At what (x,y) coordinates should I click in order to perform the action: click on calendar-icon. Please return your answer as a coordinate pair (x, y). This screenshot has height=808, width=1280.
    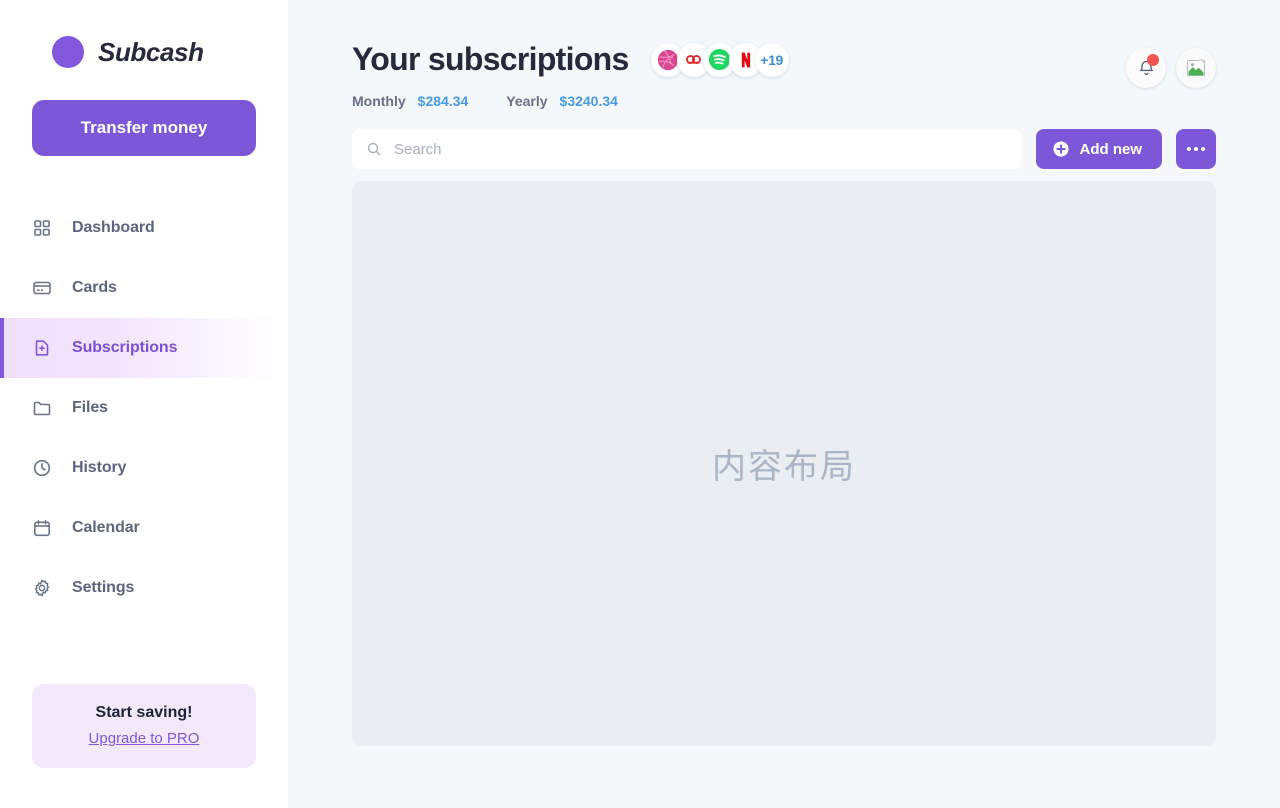
    Looking at the image, I should click on (42, 528).